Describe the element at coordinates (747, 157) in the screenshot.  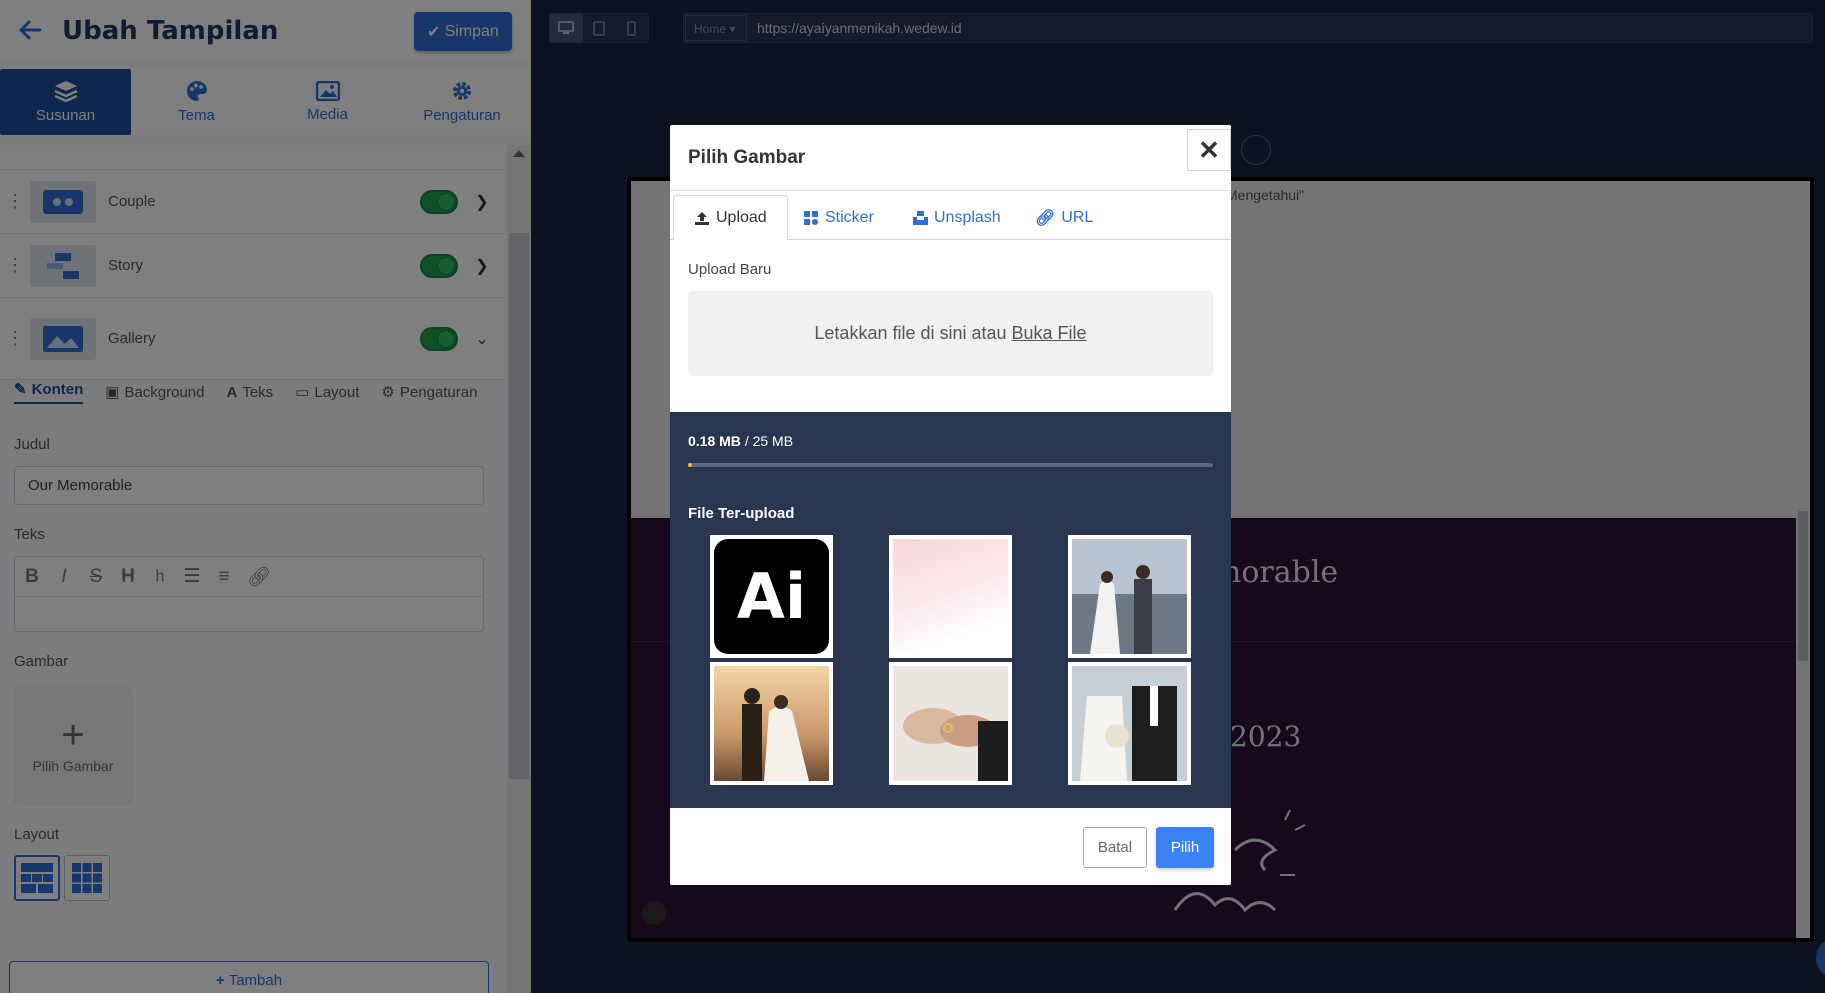
I see `modal-title: Pilih Gambar` at that location.